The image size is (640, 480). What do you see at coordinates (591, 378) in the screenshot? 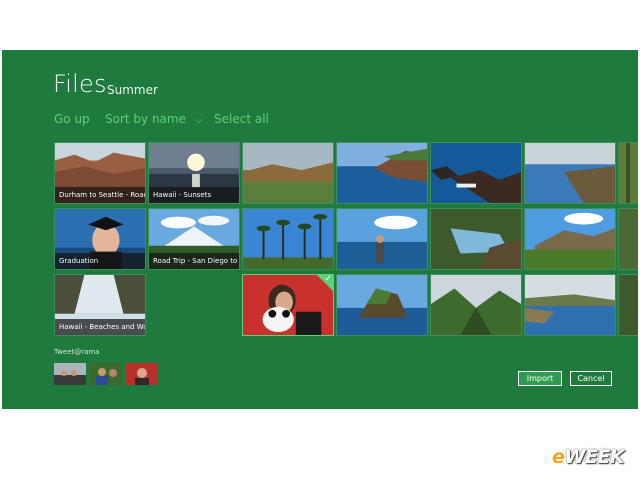
I see `cancel-button: Cancel` at bounding box center [591, 378].